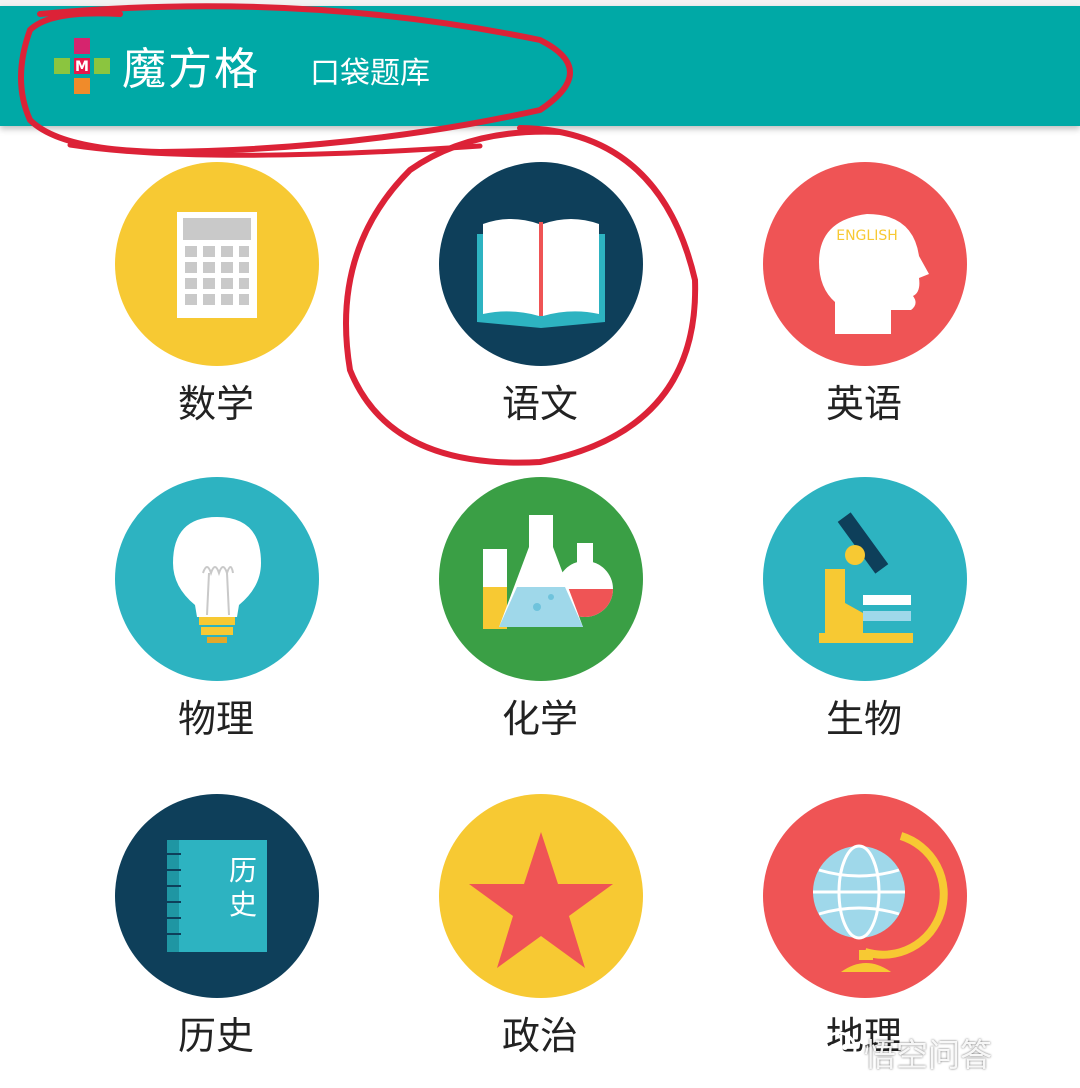 The height and width of the screenshot is (1088, 1080). I want to click on chinese-circle, so click(541, 264).